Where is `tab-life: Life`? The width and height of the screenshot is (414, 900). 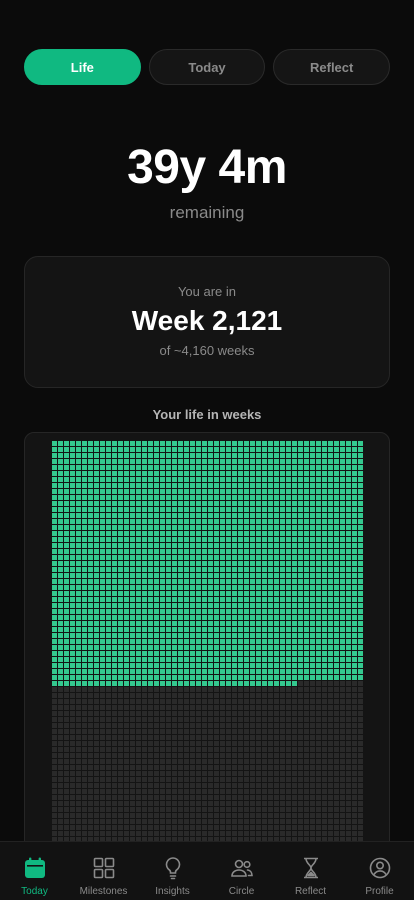 tab-life: Life is located at coordinates (82, 67).